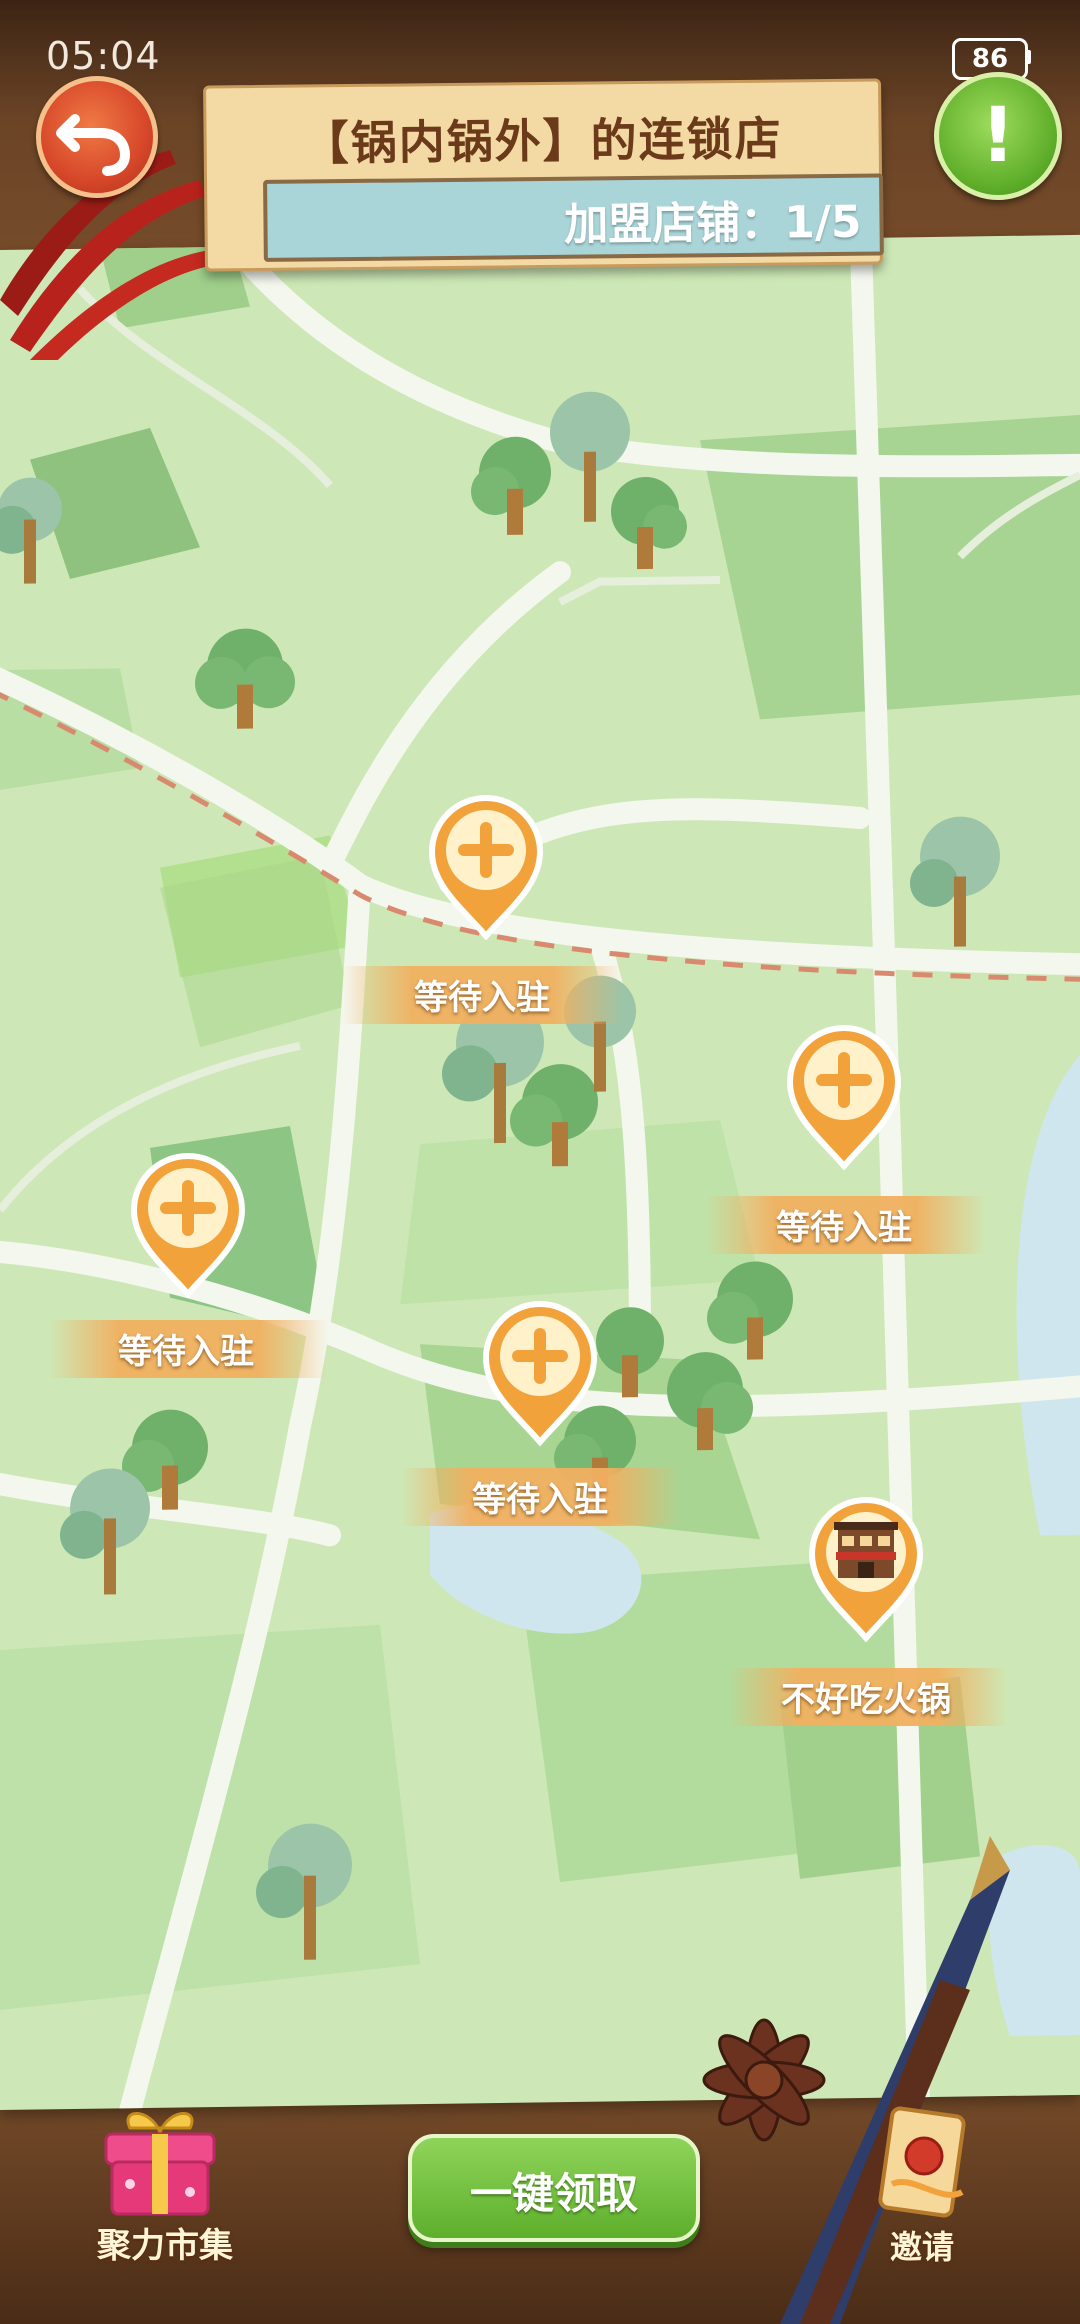 The height and width of the screenshot is (2324, 1080). Describe the element at coordinates (674, 224) in the screenshot. I see `franchise-label: 加盟店铺：` at that location.